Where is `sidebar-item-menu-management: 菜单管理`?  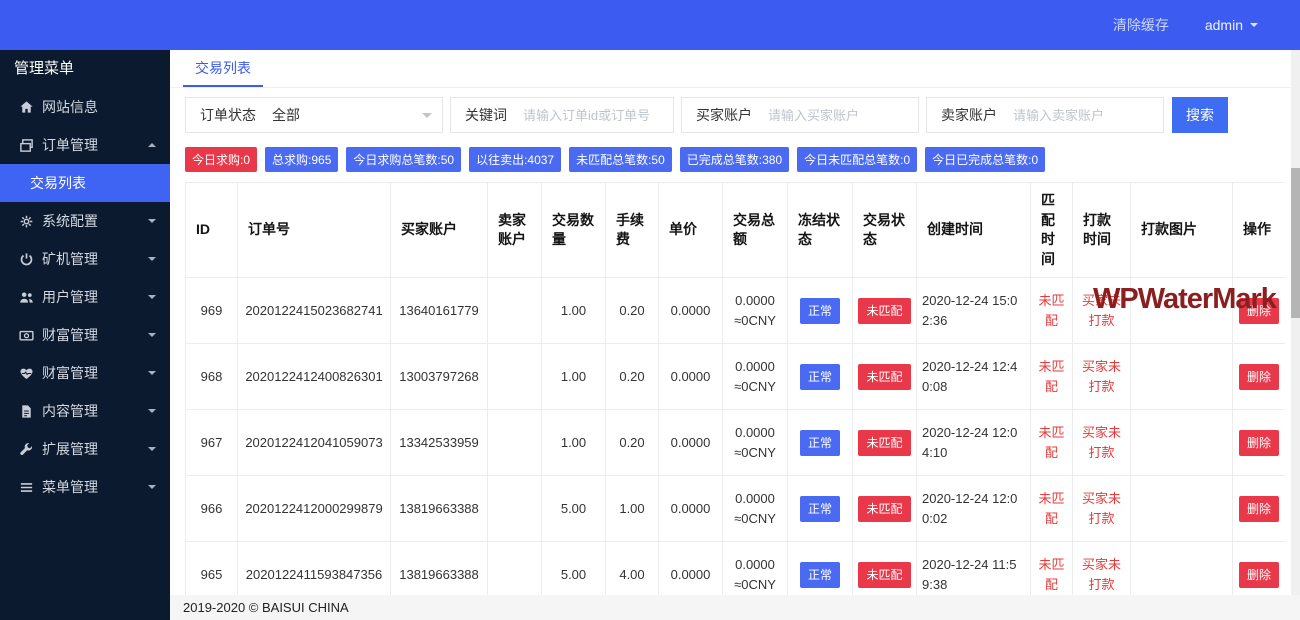
sidebar-item-menu-management: 菜单管理 is located at coordinates (85, 487).